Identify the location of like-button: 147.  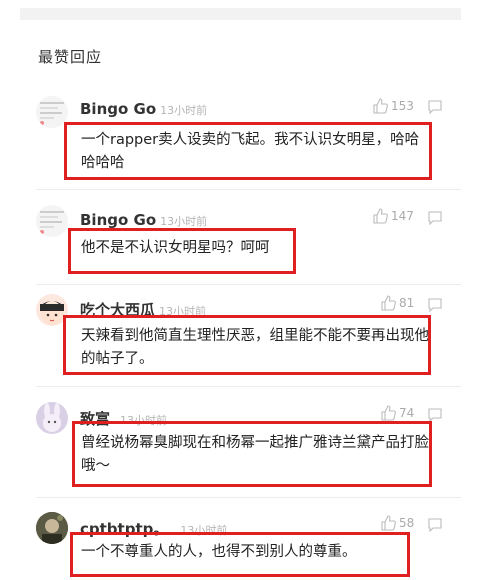
(393, 216).